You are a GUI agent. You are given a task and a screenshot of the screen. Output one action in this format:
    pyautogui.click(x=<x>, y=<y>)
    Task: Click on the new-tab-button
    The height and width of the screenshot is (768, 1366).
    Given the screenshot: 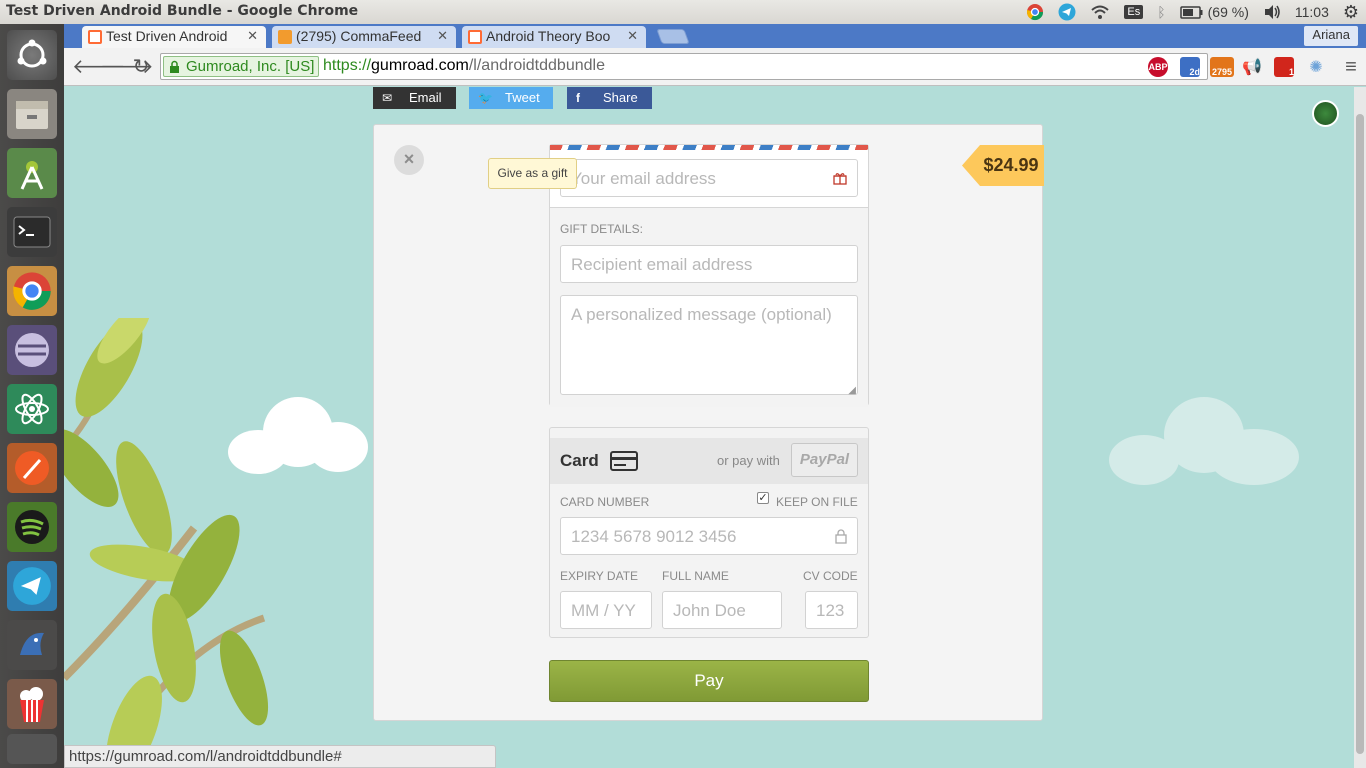 What is the action you would take?
    pyautogui.click(x=673, y=36)
    